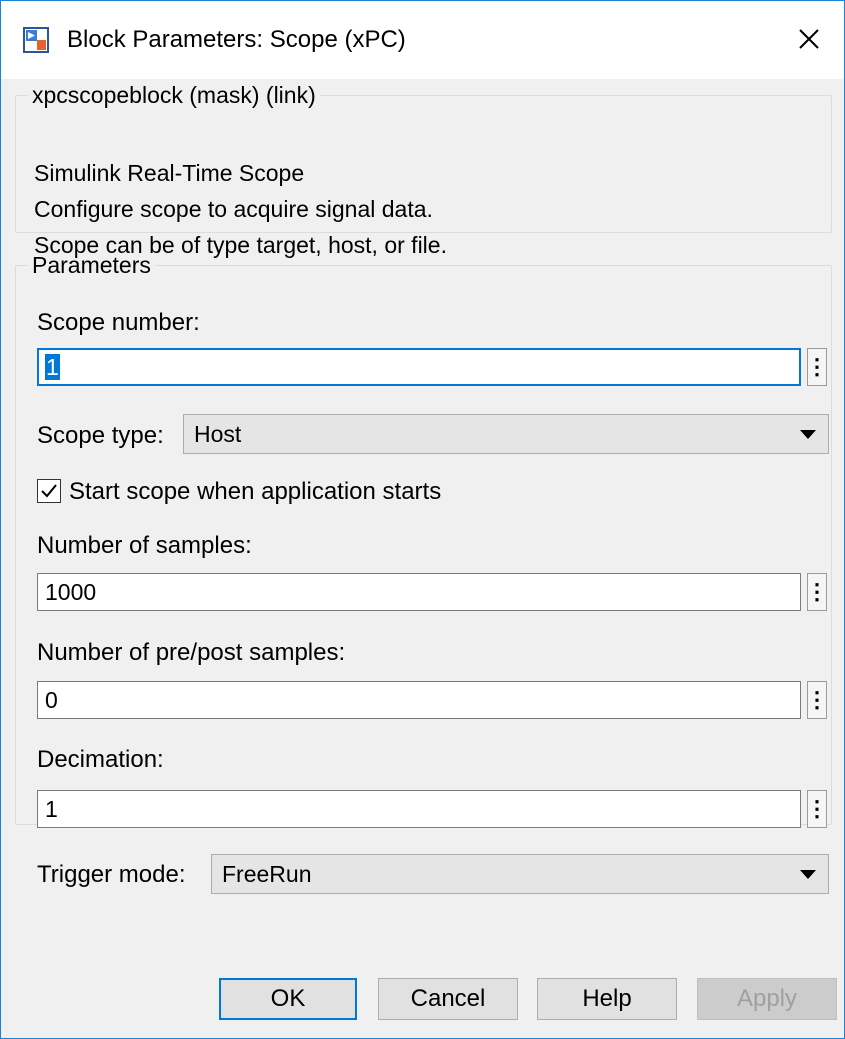 This screenshot has width=845, height=1039. Describe the element at coordinates (36, 40) in the screenshot. I see `simulink-block-icon` at that location.